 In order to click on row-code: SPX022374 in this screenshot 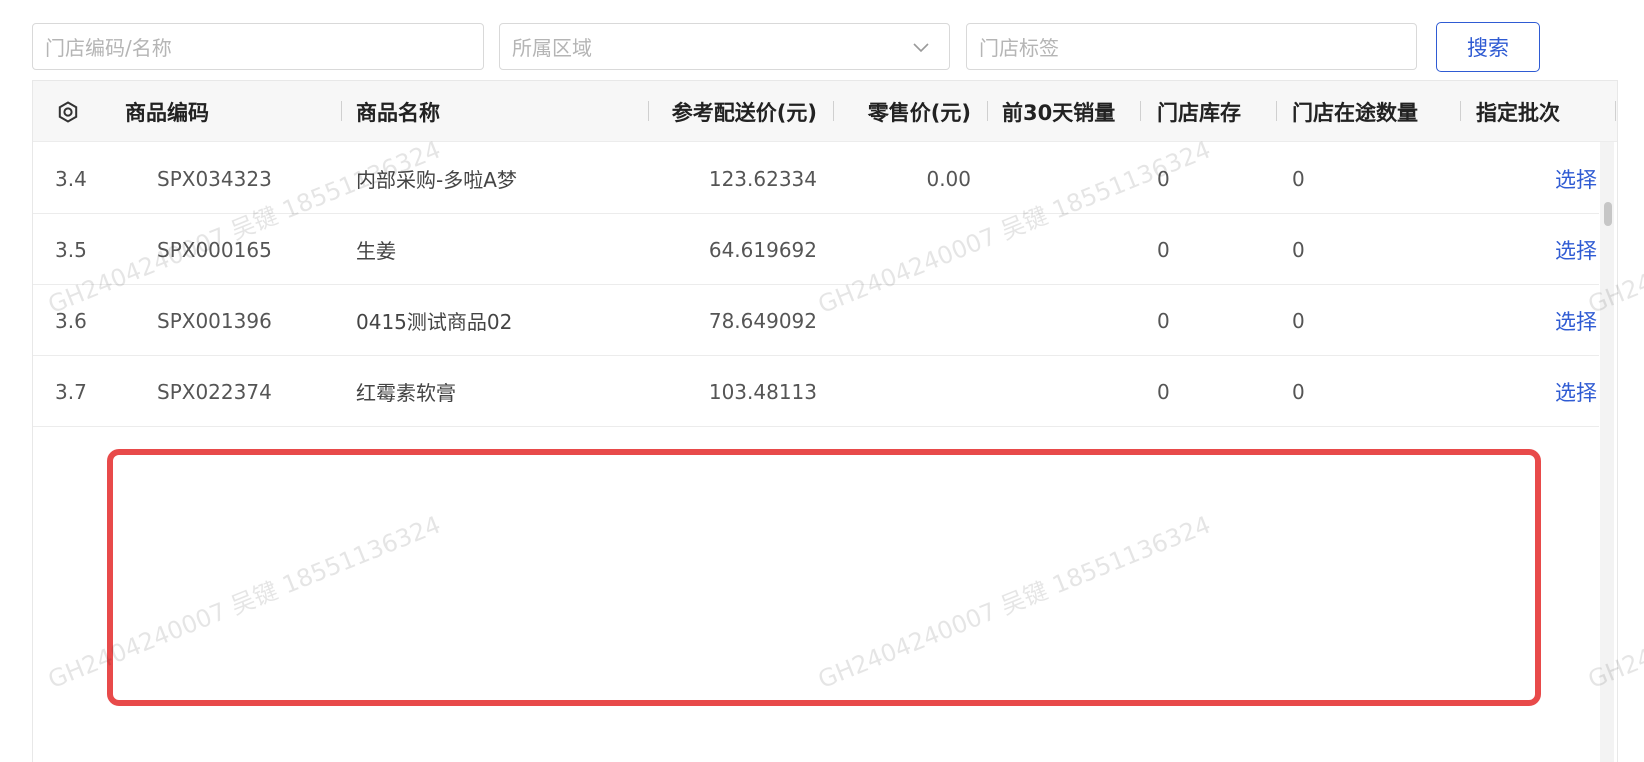, I will do `click(214, 391)`.